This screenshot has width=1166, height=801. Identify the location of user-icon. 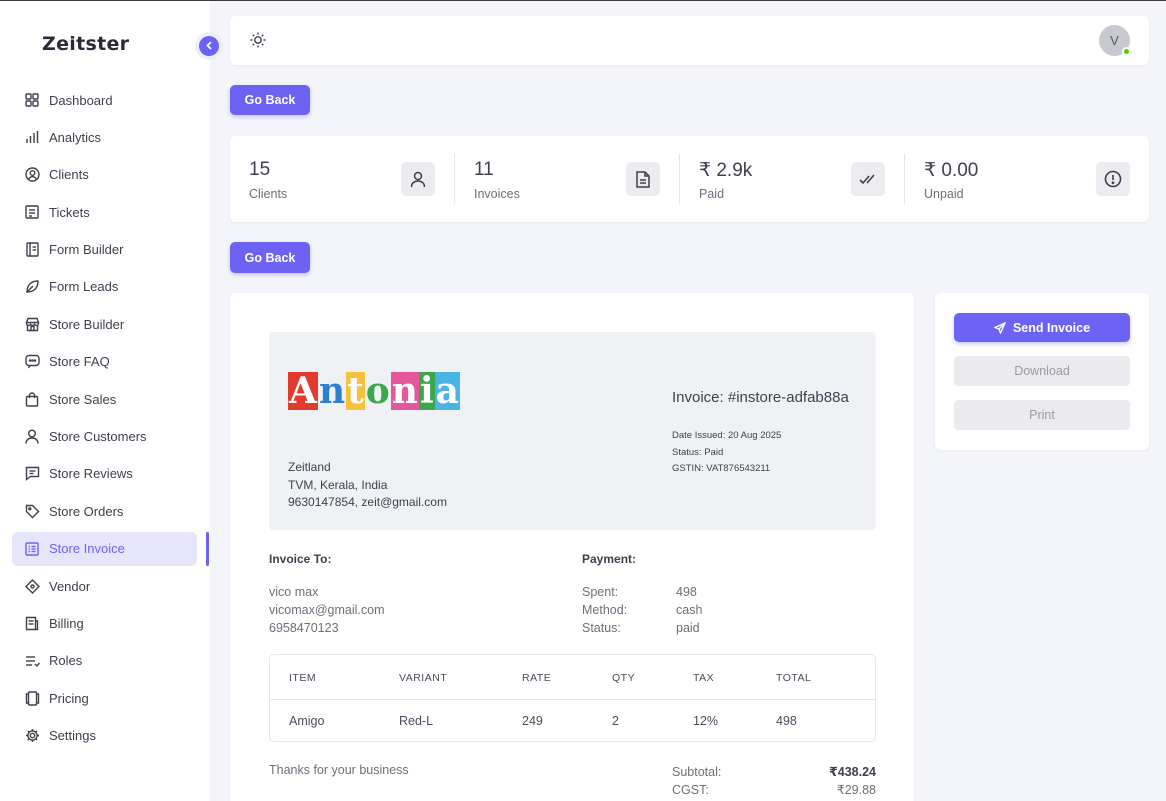
(418, 179).